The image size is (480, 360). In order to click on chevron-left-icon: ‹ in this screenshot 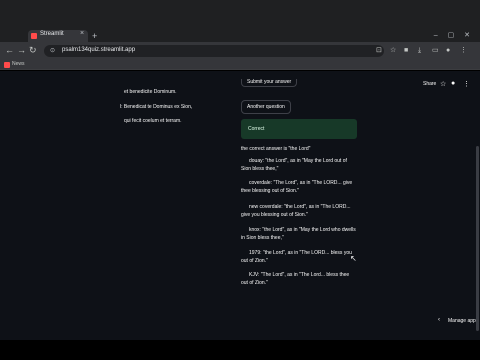, I will do `click(439, 320)`.